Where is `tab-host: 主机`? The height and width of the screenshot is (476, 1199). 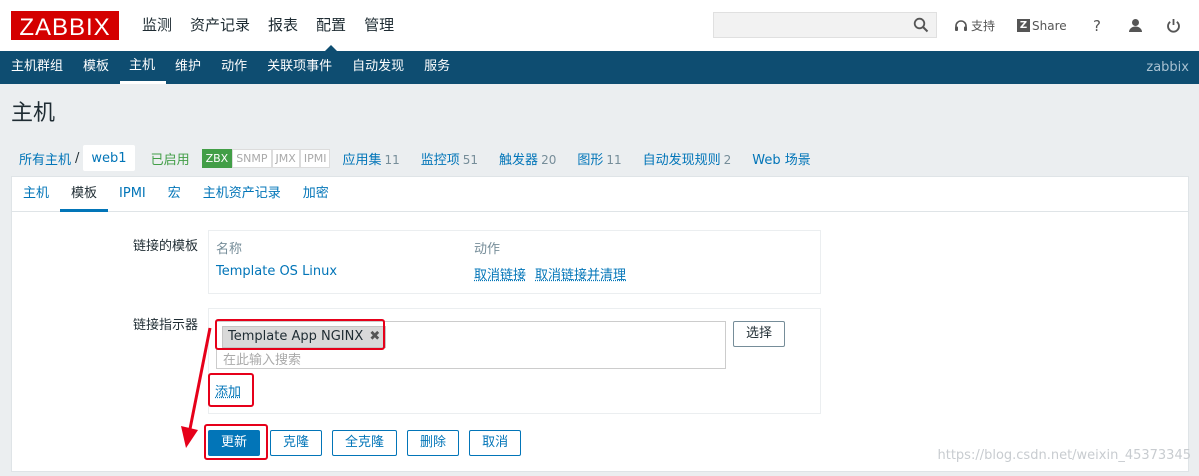
tab-host: 主机 is located at coordinates (36, 194).